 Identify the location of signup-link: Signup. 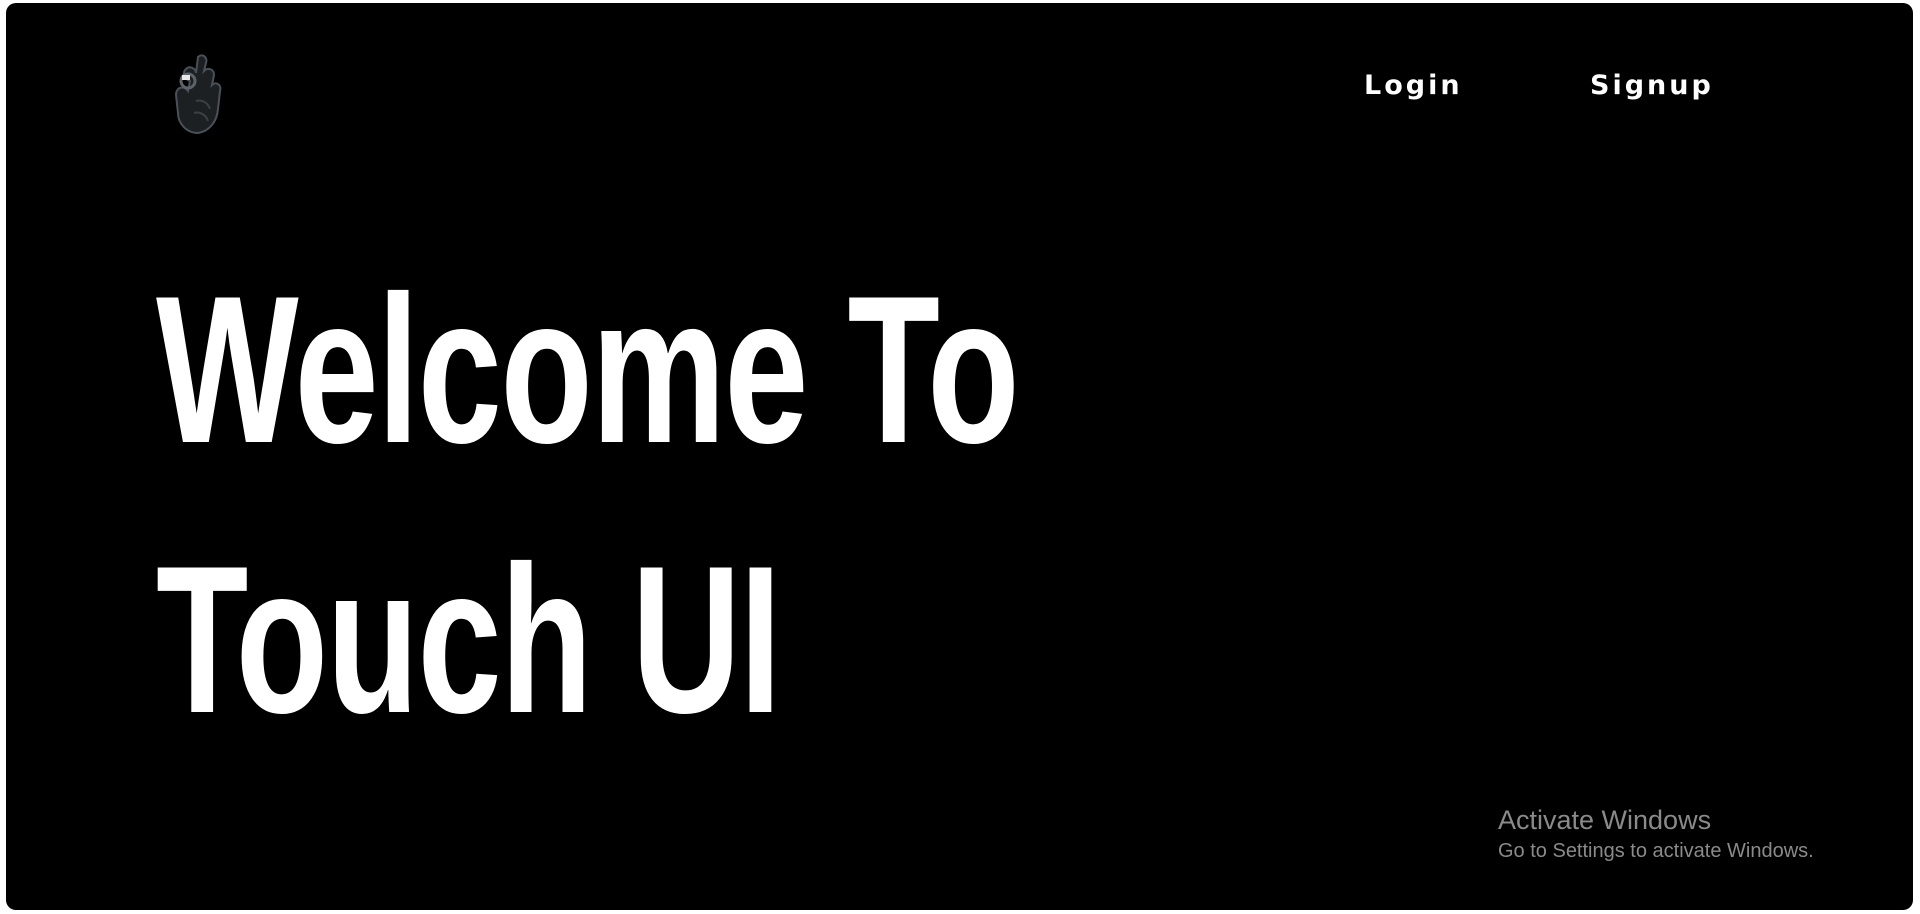
(1652, 86).